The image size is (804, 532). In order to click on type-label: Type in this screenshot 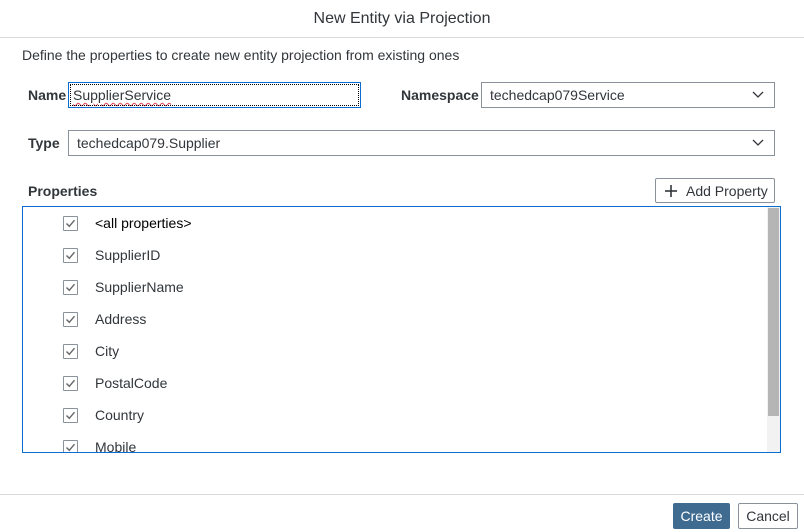, I will do `click(44, 143)`.